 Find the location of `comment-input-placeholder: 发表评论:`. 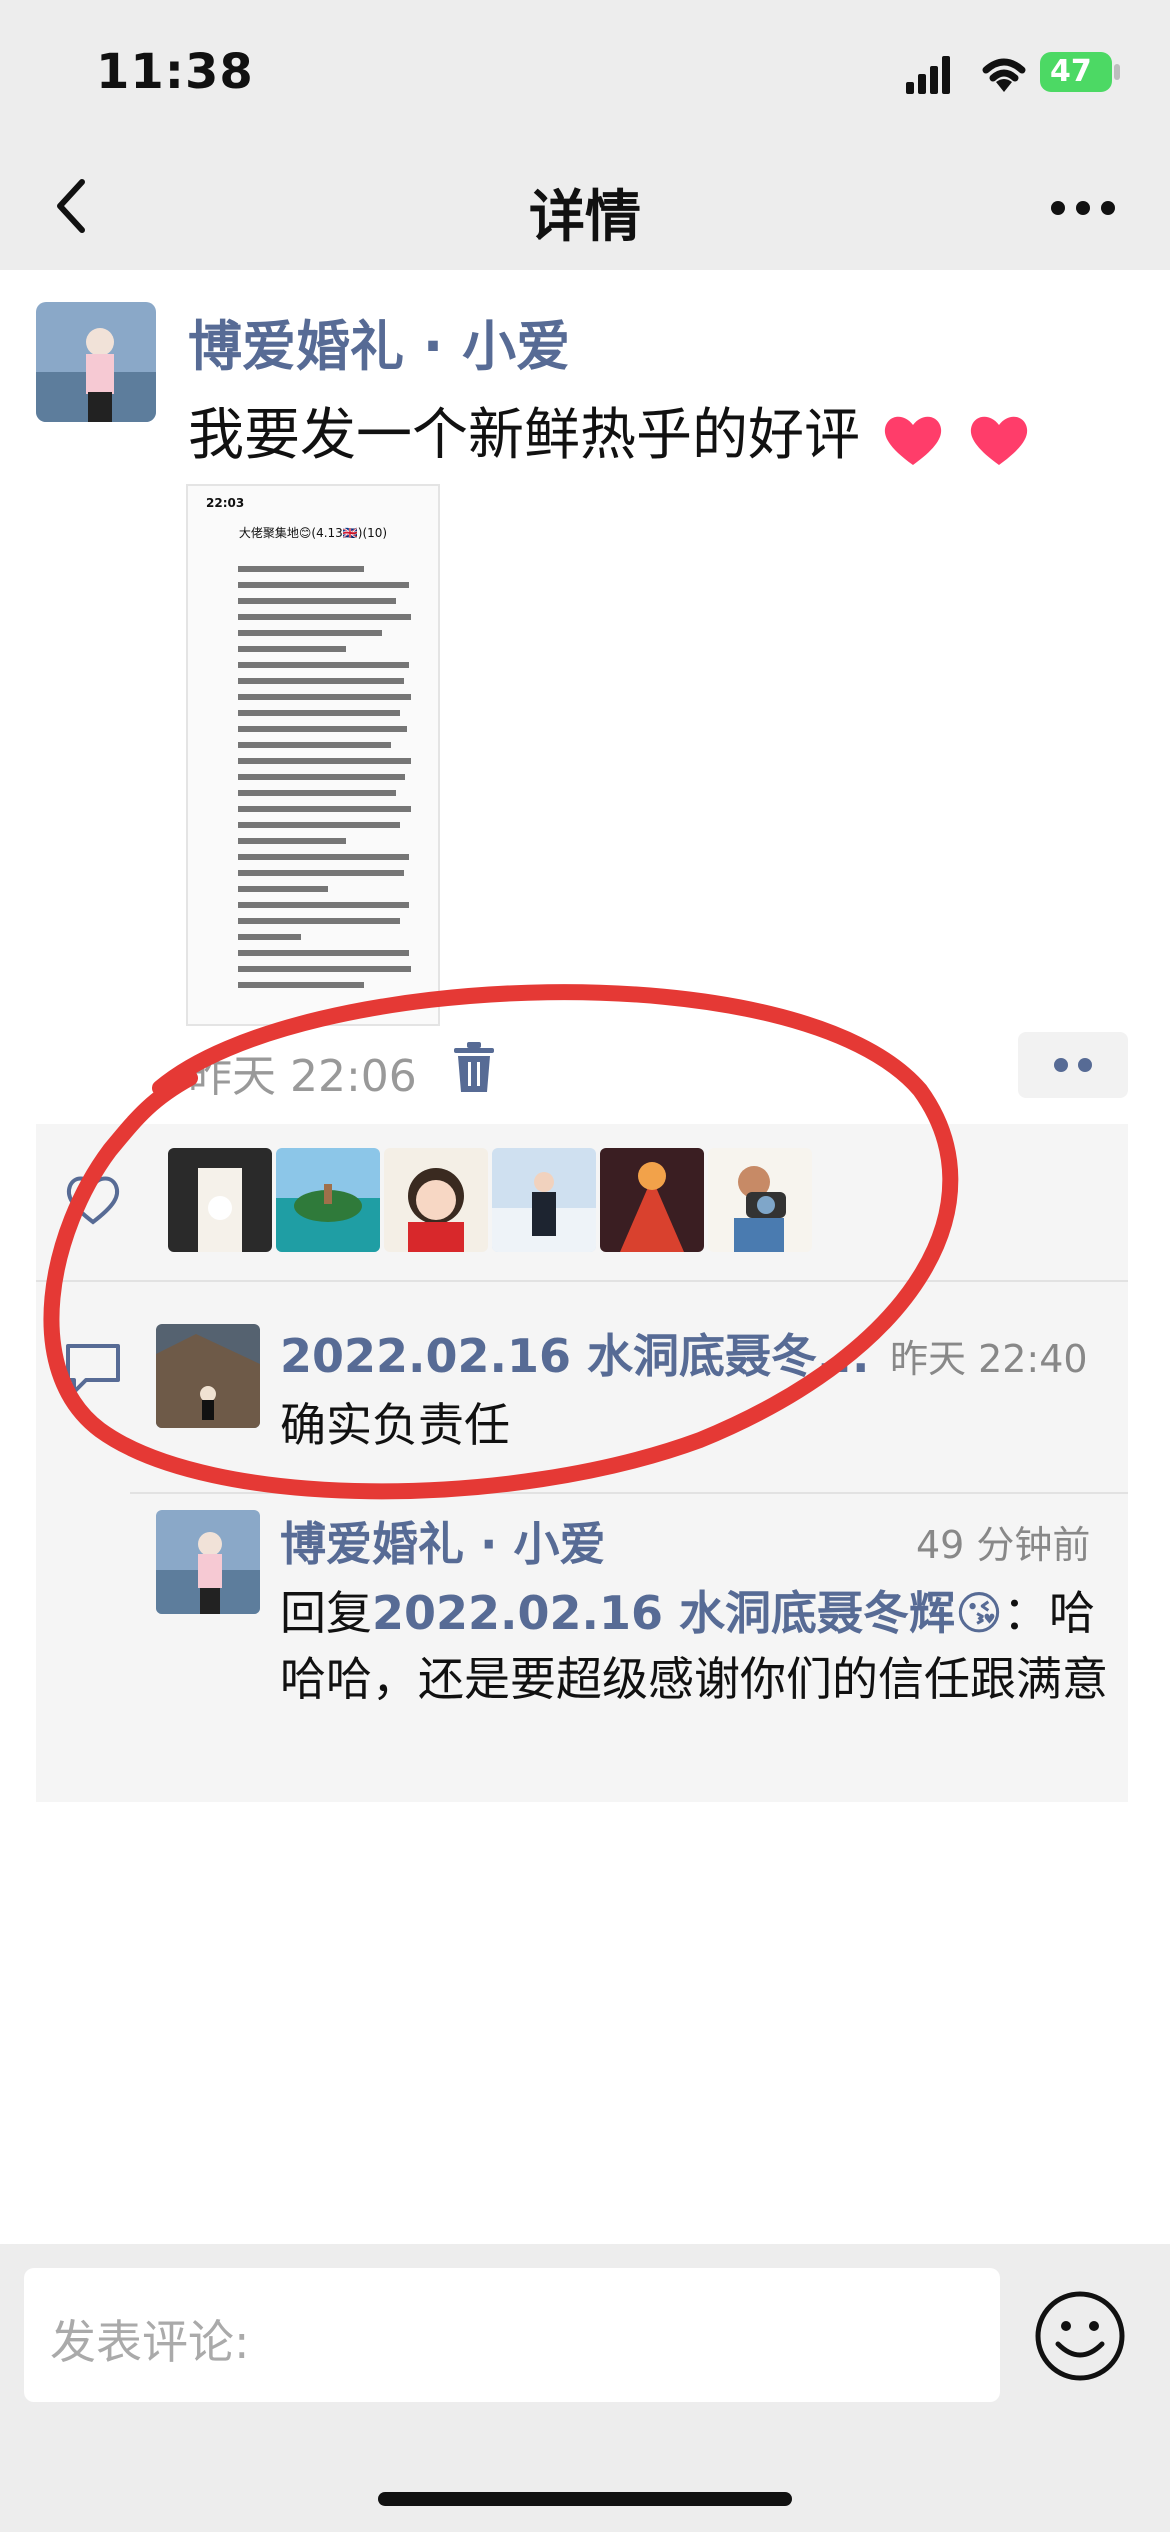

comment-input-placeholder: 发表评论: is located at coordinates (150, 2342).